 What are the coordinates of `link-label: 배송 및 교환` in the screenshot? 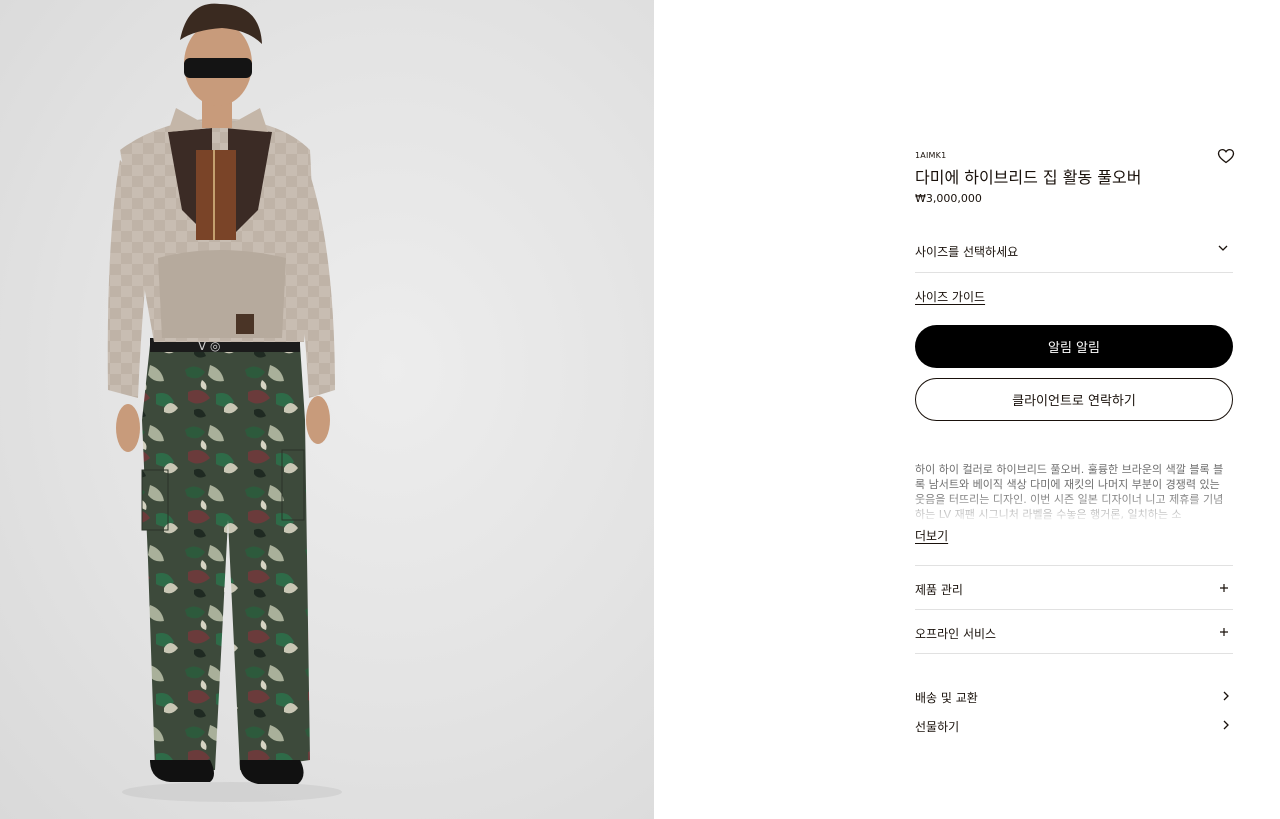 It's located at (946, 698).